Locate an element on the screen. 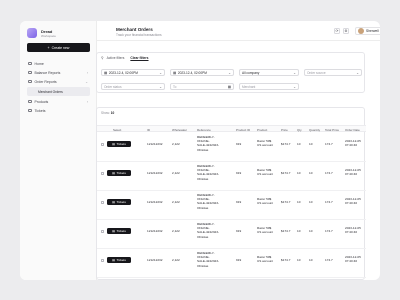  col-id: ID is located at coordinates (148, 130).